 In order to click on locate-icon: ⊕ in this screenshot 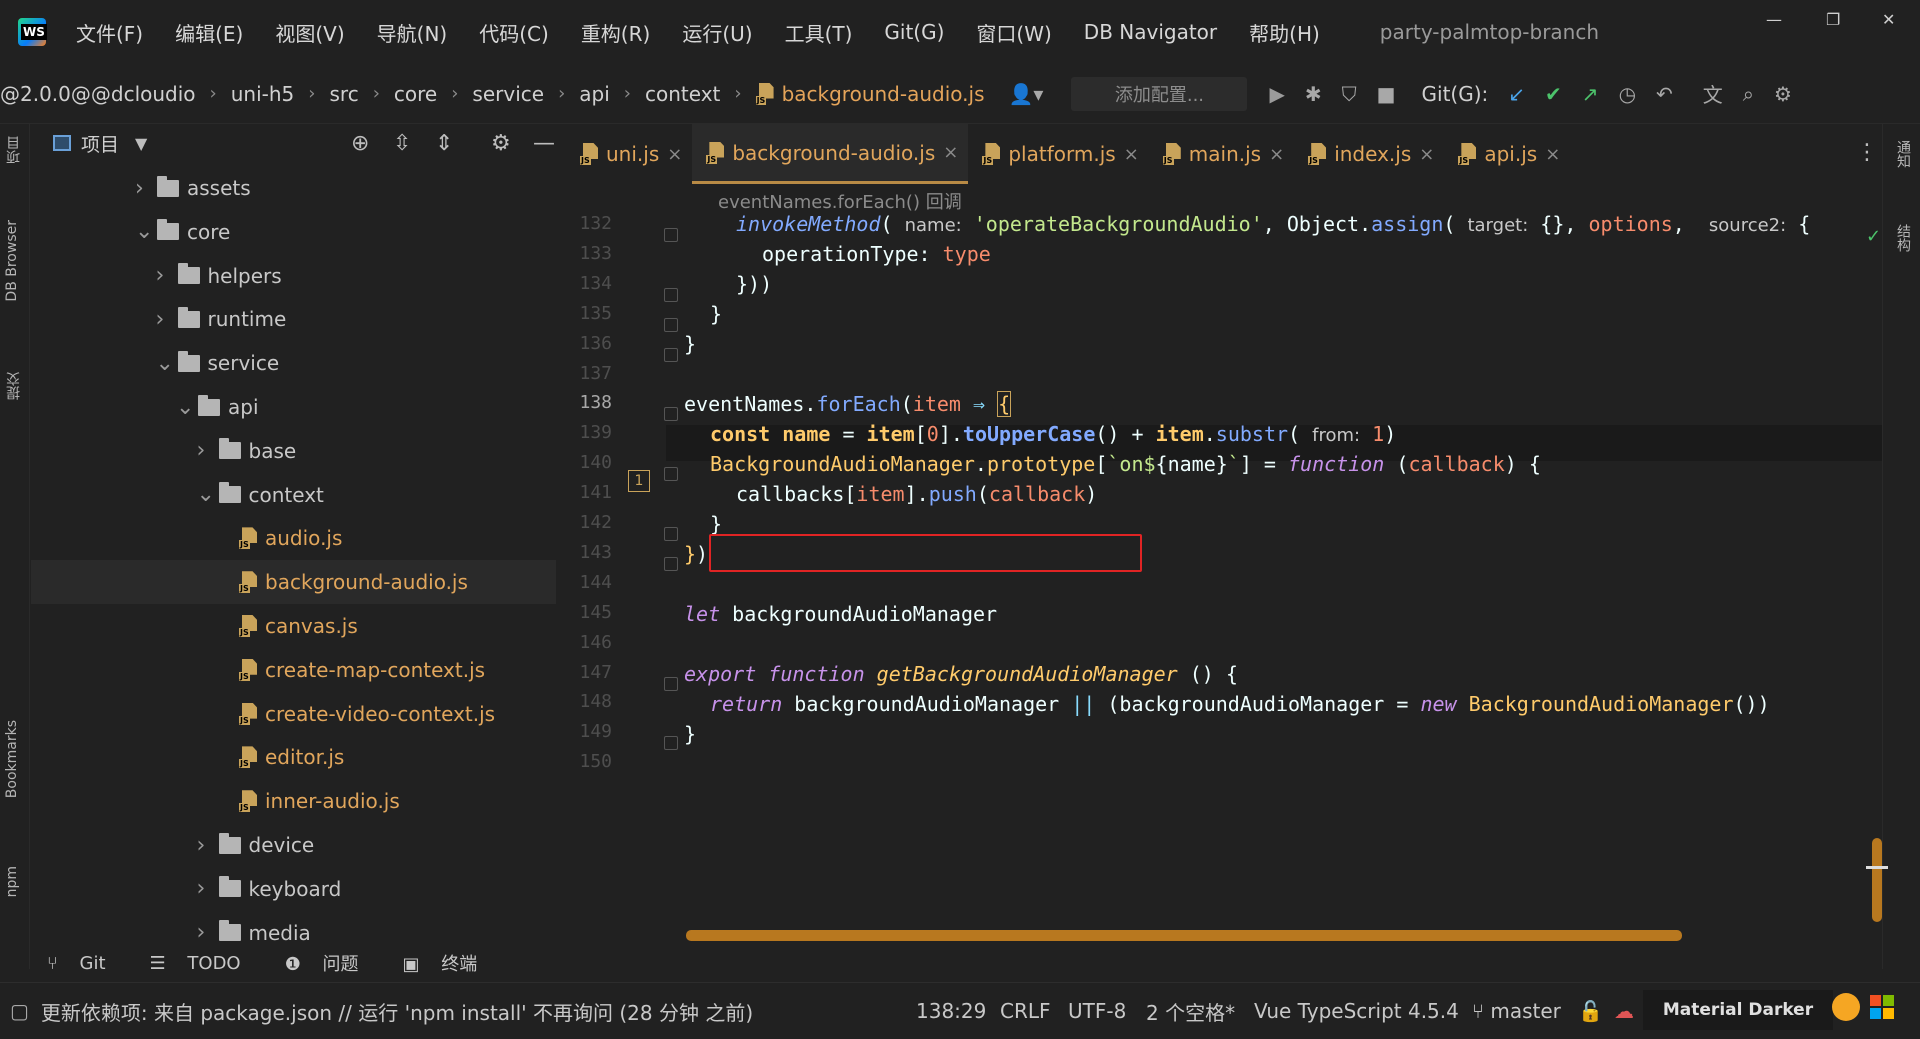, I will do `click(360, 143)`.